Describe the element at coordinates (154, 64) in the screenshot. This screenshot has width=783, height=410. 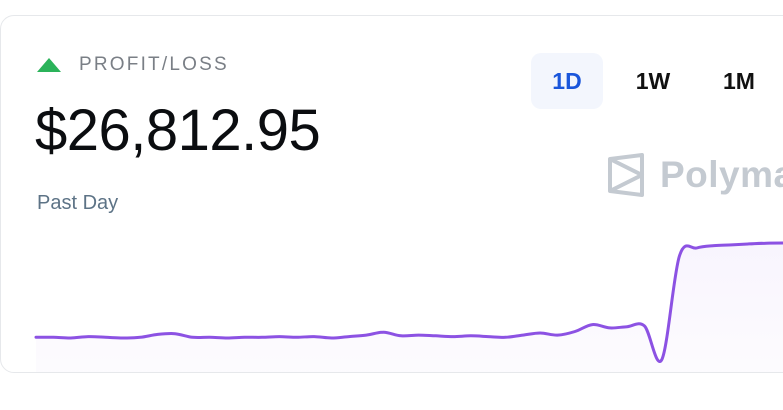
I see `profit-loss-label: PROFIT/LOSS` at that location.